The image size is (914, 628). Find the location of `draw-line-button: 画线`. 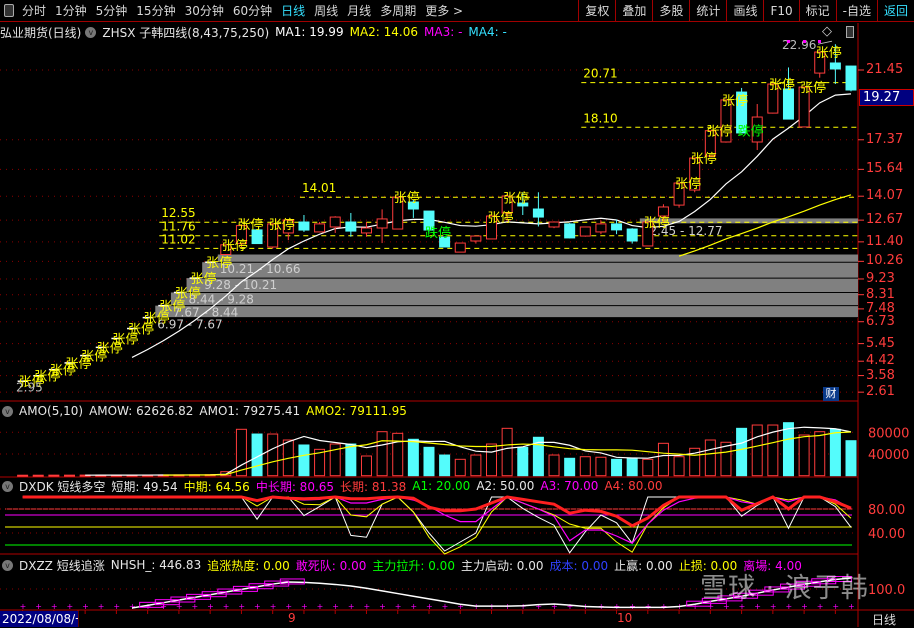

draw-line-button: 画线 is located at coordinates (744, 11).